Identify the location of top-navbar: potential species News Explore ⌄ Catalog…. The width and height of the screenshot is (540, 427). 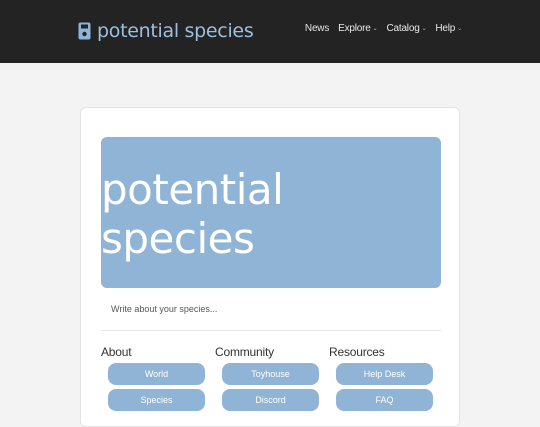
(270, 31).